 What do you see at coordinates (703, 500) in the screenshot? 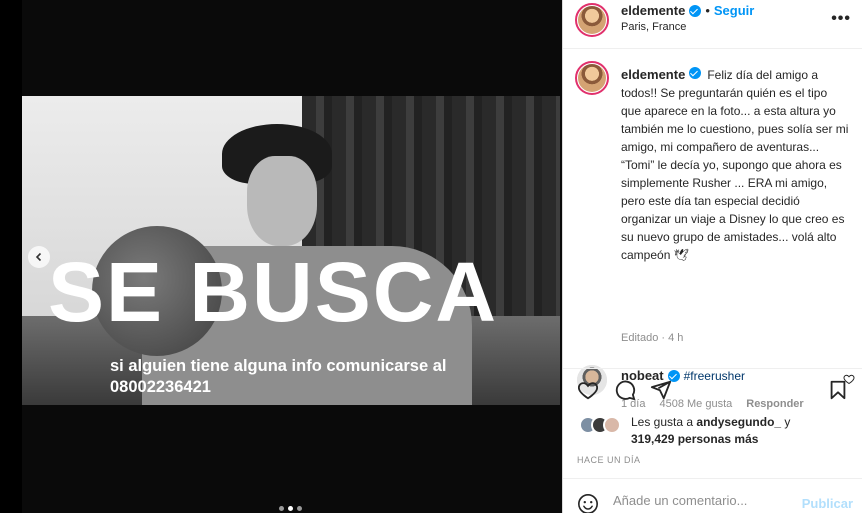
I see `comment-input` at bounding box center [703, 500].